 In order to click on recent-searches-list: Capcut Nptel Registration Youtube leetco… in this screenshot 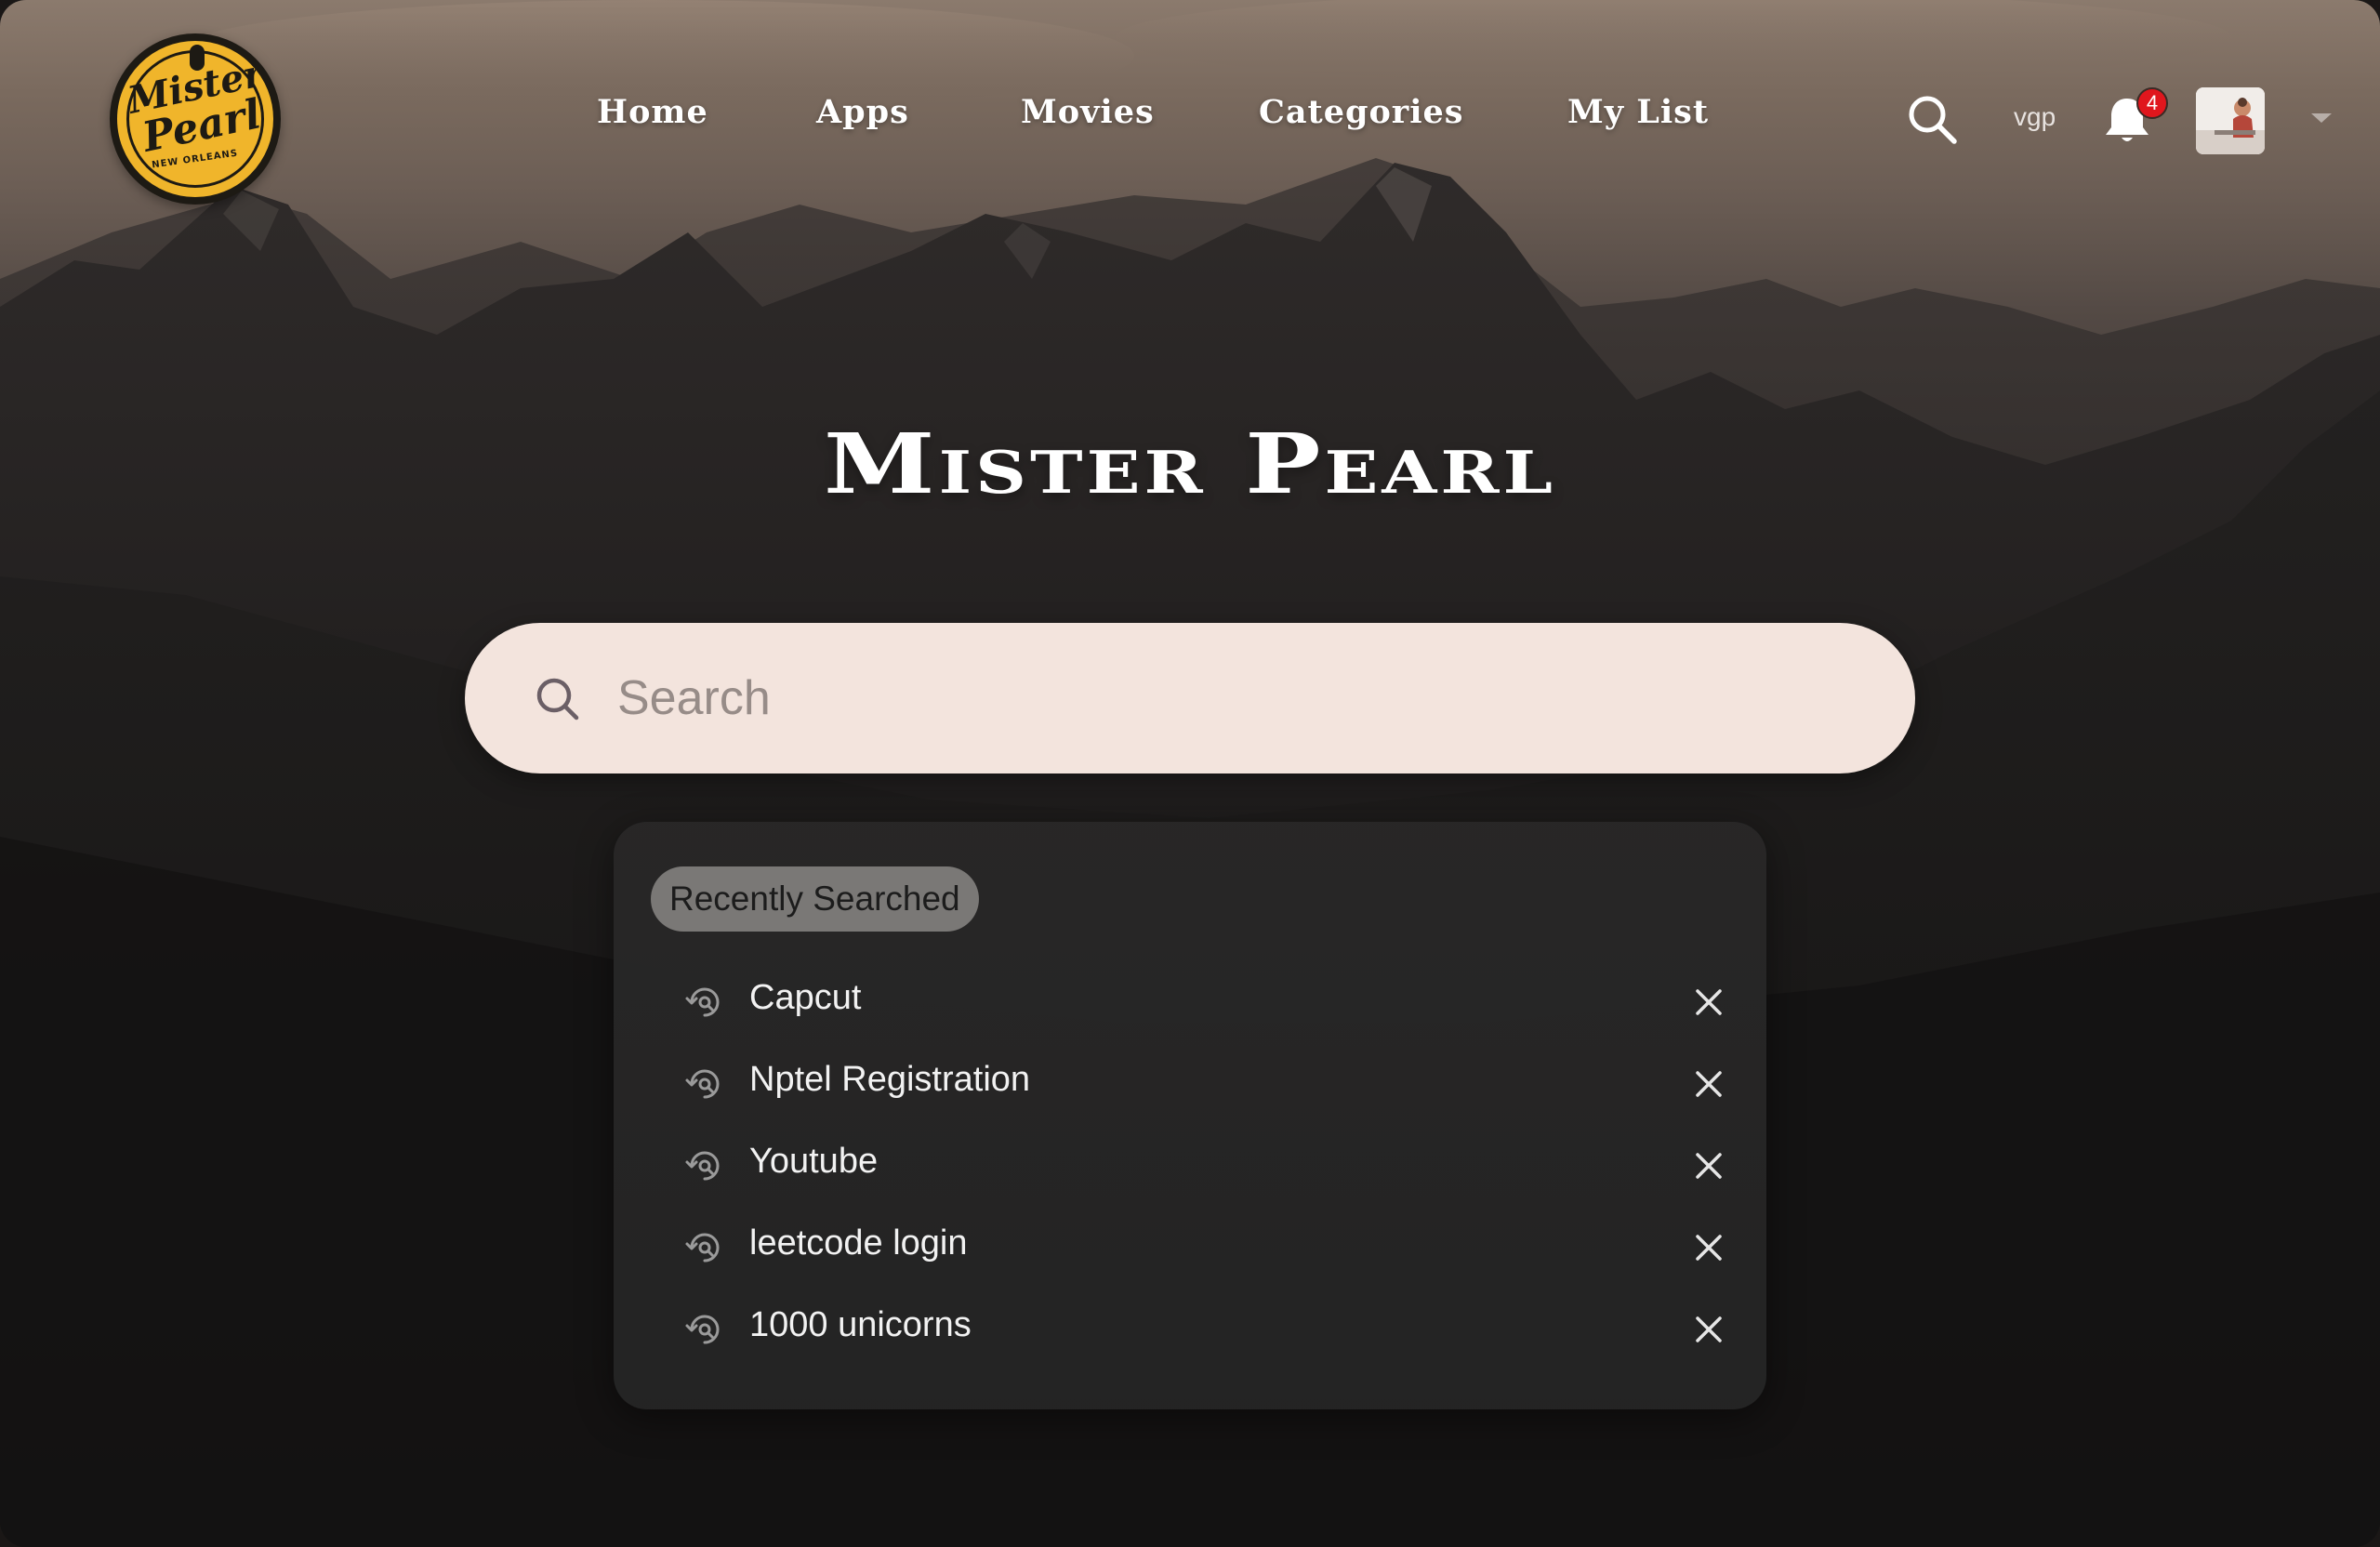, I will do `click(1190, 1165)`.